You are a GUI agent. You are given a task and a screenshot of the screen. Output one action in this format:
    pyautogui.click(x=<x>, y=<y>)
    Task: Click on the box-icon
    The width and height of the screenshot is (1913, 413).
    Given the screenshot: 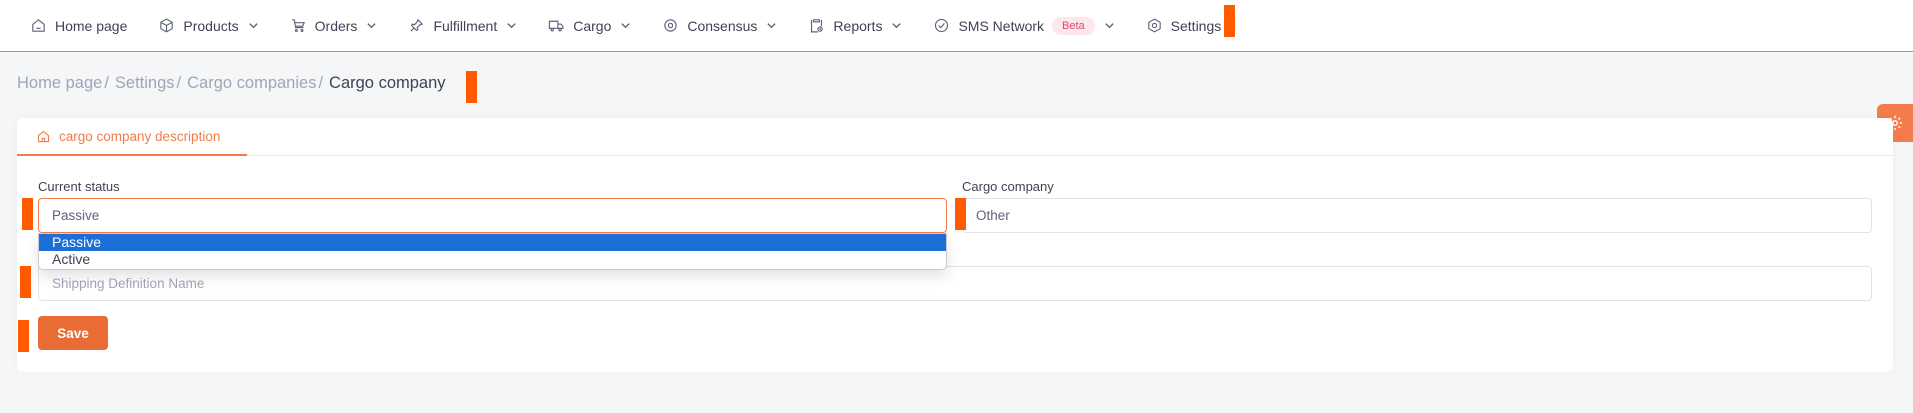 What is the action you would take?
    pyautogui.click(x=166, y=25)
    